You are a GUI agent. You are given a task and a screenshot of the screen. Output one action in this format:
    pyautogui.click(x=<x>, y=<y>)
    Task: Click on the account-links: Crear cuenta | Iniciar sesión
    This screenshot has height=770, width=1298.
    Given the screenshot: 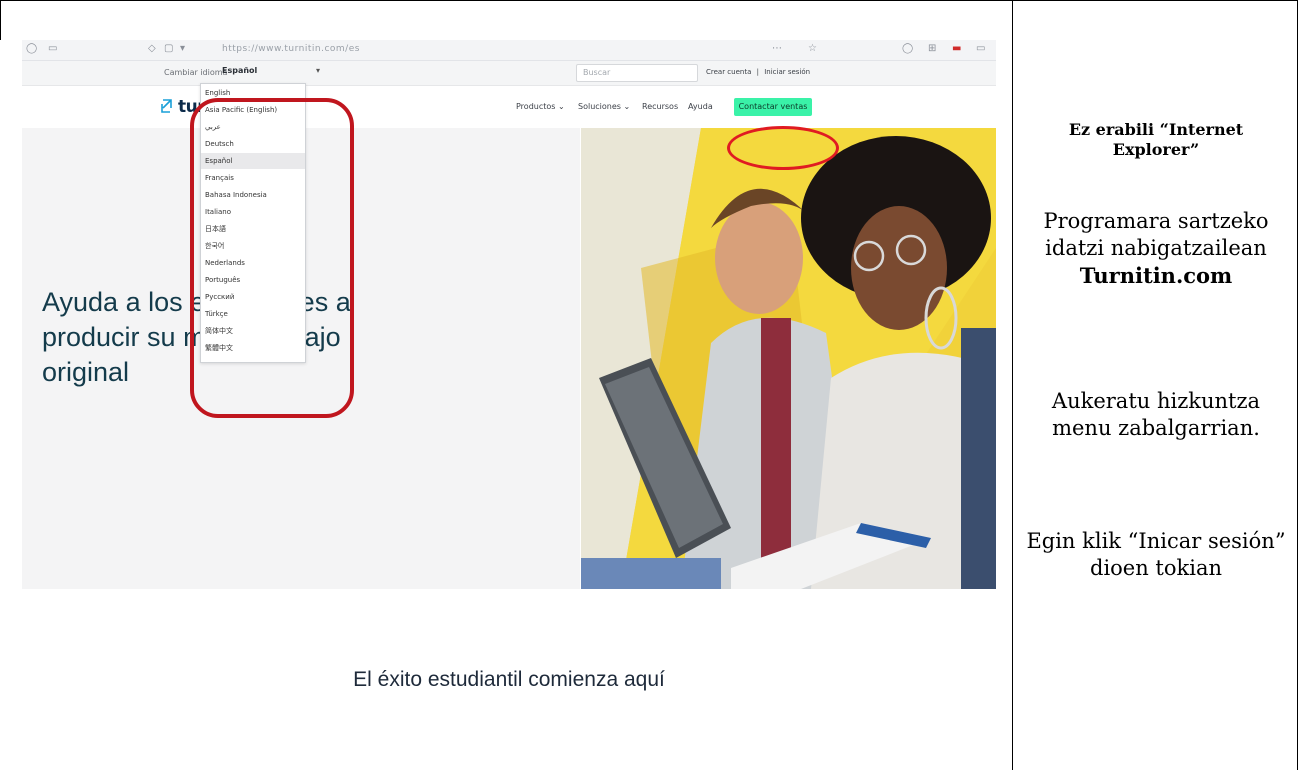 What is the action you would take?
    pyautogui.click(x=759, y=72)
    